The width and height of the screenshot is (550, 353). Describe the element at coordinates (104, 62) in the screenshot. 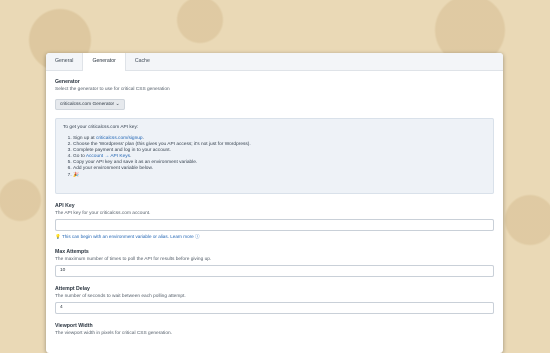

I see `tab-generator: Generator` at that location.